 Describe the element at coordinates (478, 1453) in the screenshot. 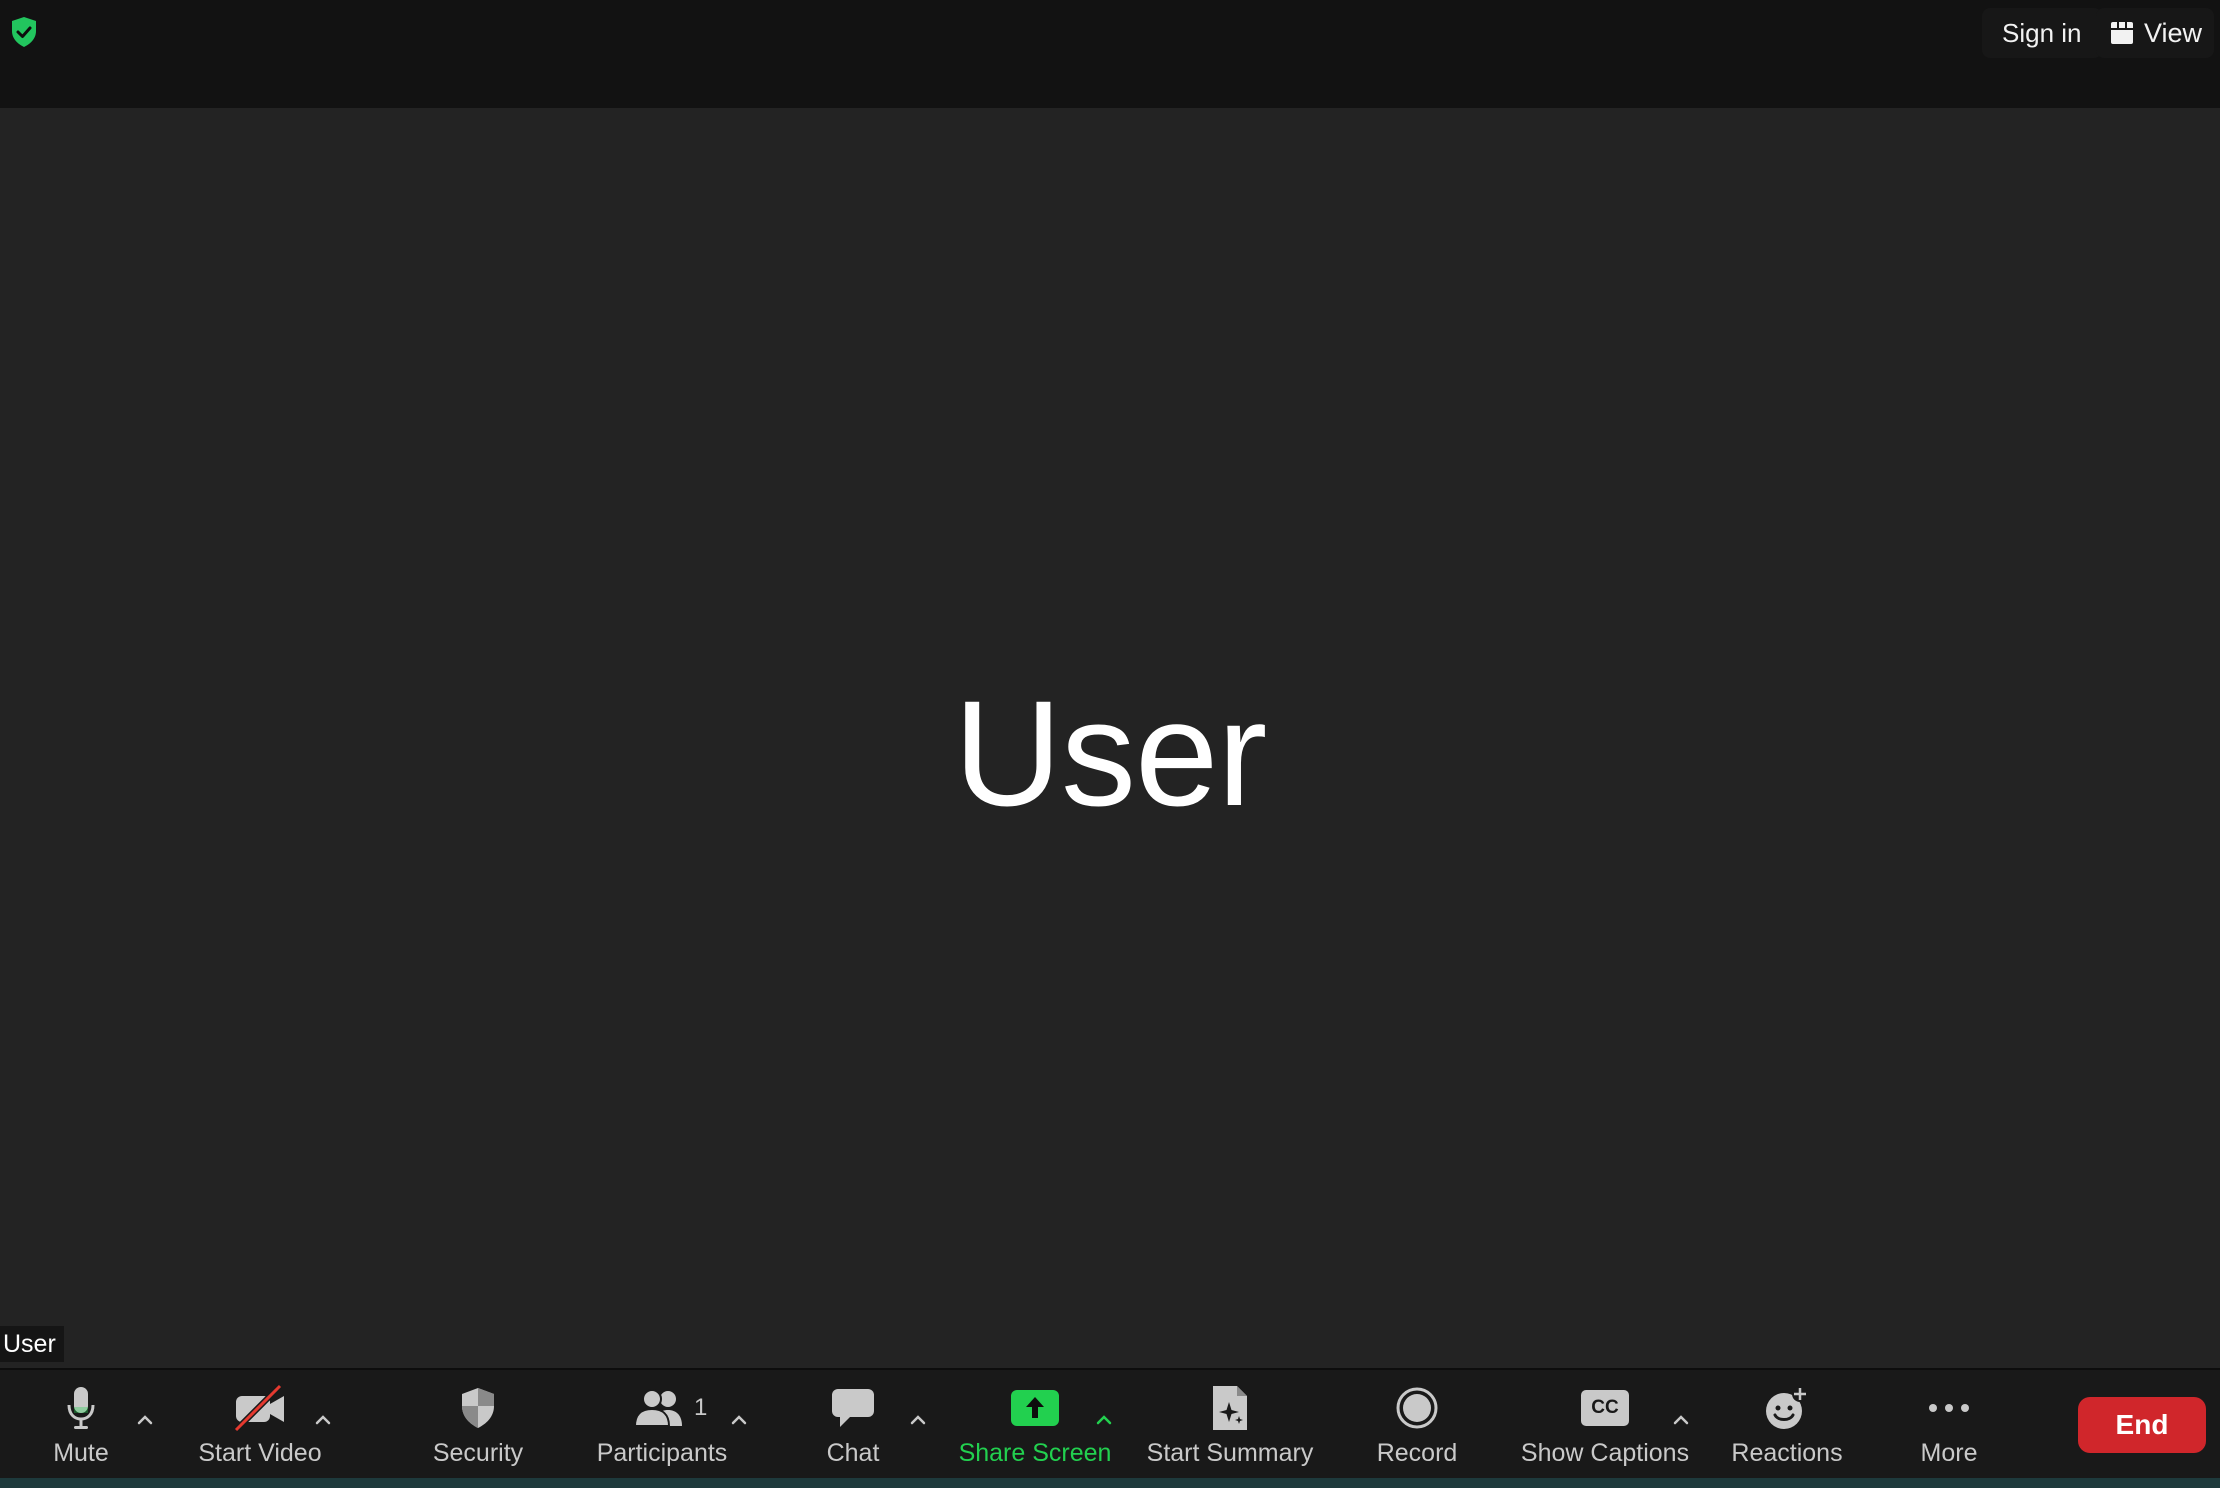

I see `security-label: Security` at that location.